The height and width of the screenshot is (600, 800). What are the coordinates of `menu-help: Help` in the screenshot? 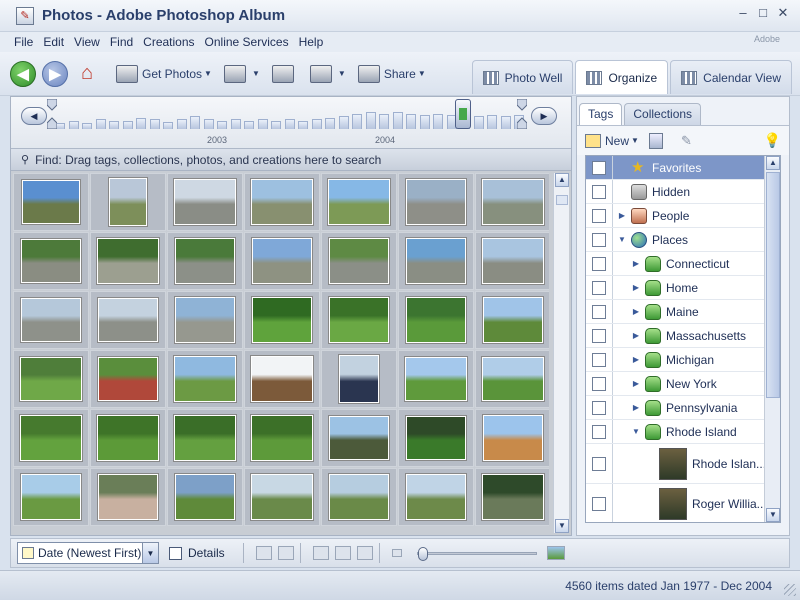 It's located at (311, 42).